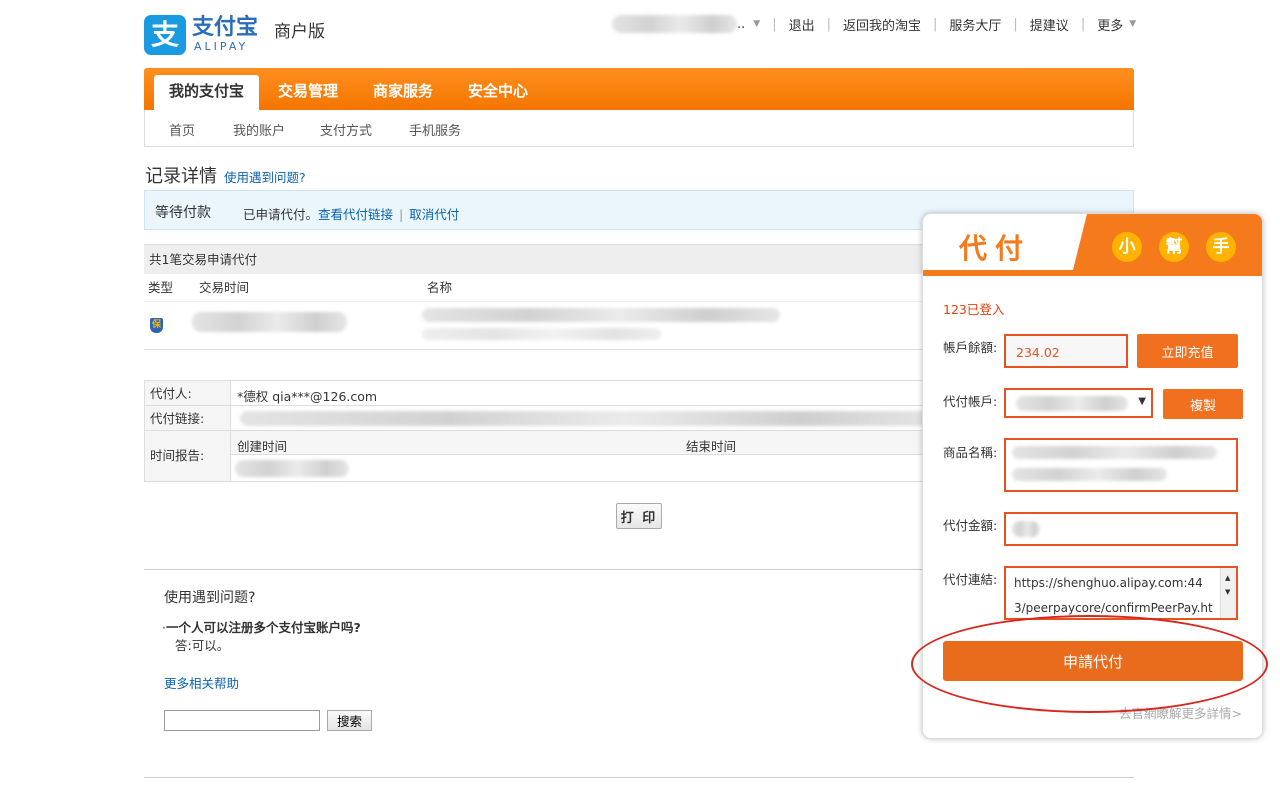 The height and width of the screenshot is (800, 1280). What do you see at coordinates (970, 579) in the screenshot?
I see `payment-link-label: 代付連結:` at bounding box center [970, 579].